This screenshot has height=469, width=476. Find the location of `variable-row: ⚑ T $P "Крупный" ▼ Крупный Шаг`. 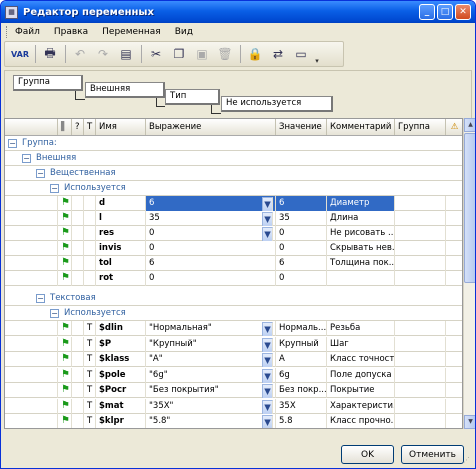

variable-row: ⚑ T $P "Крупный" ▼ Крупный Шаг is located at coordinates (233, 344).